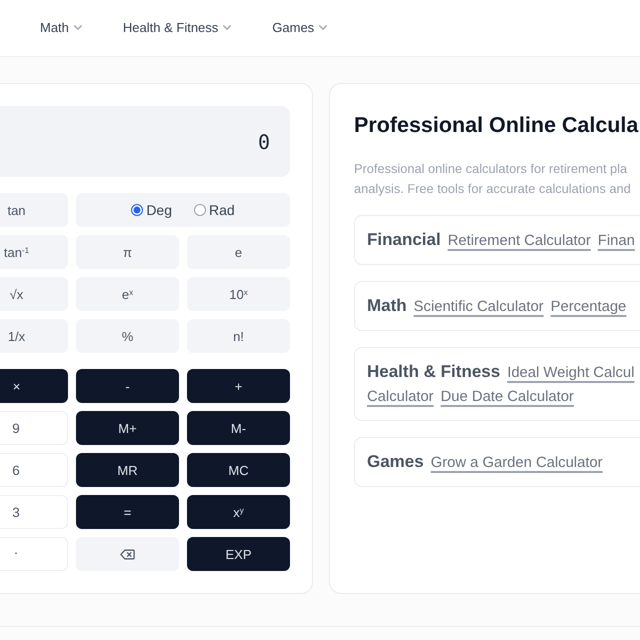 The image size is (640, 640). Describe the element at coordinates (34, 210) in the screenshot. I see `function-key: tan` at that location.